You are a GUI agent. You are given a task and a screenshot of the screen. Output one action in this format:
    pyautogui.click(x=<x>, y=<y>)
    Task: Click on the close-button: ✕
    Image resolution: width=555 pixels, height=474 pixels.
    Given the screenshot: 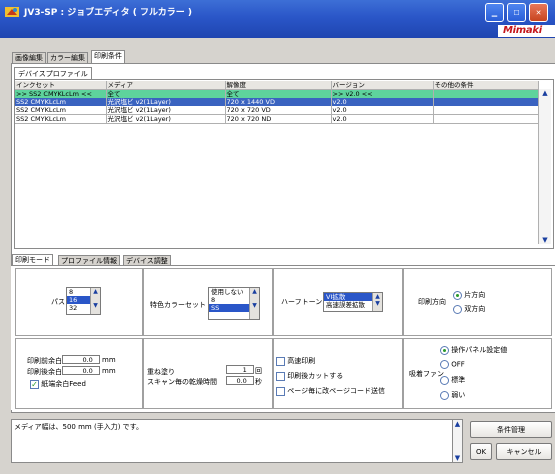 What is the action you would take?
    pyautogui.click(x=538, y=12)
    